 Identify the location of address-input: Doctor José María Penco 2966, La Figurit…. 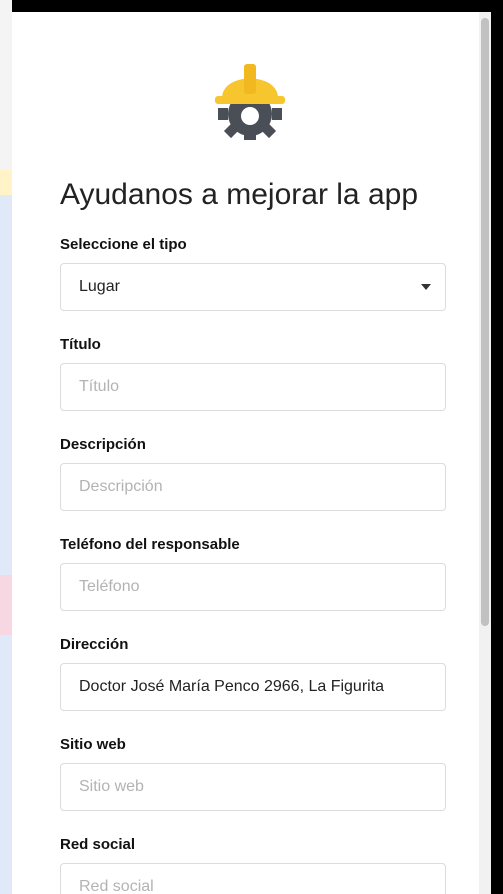
(253, 687).